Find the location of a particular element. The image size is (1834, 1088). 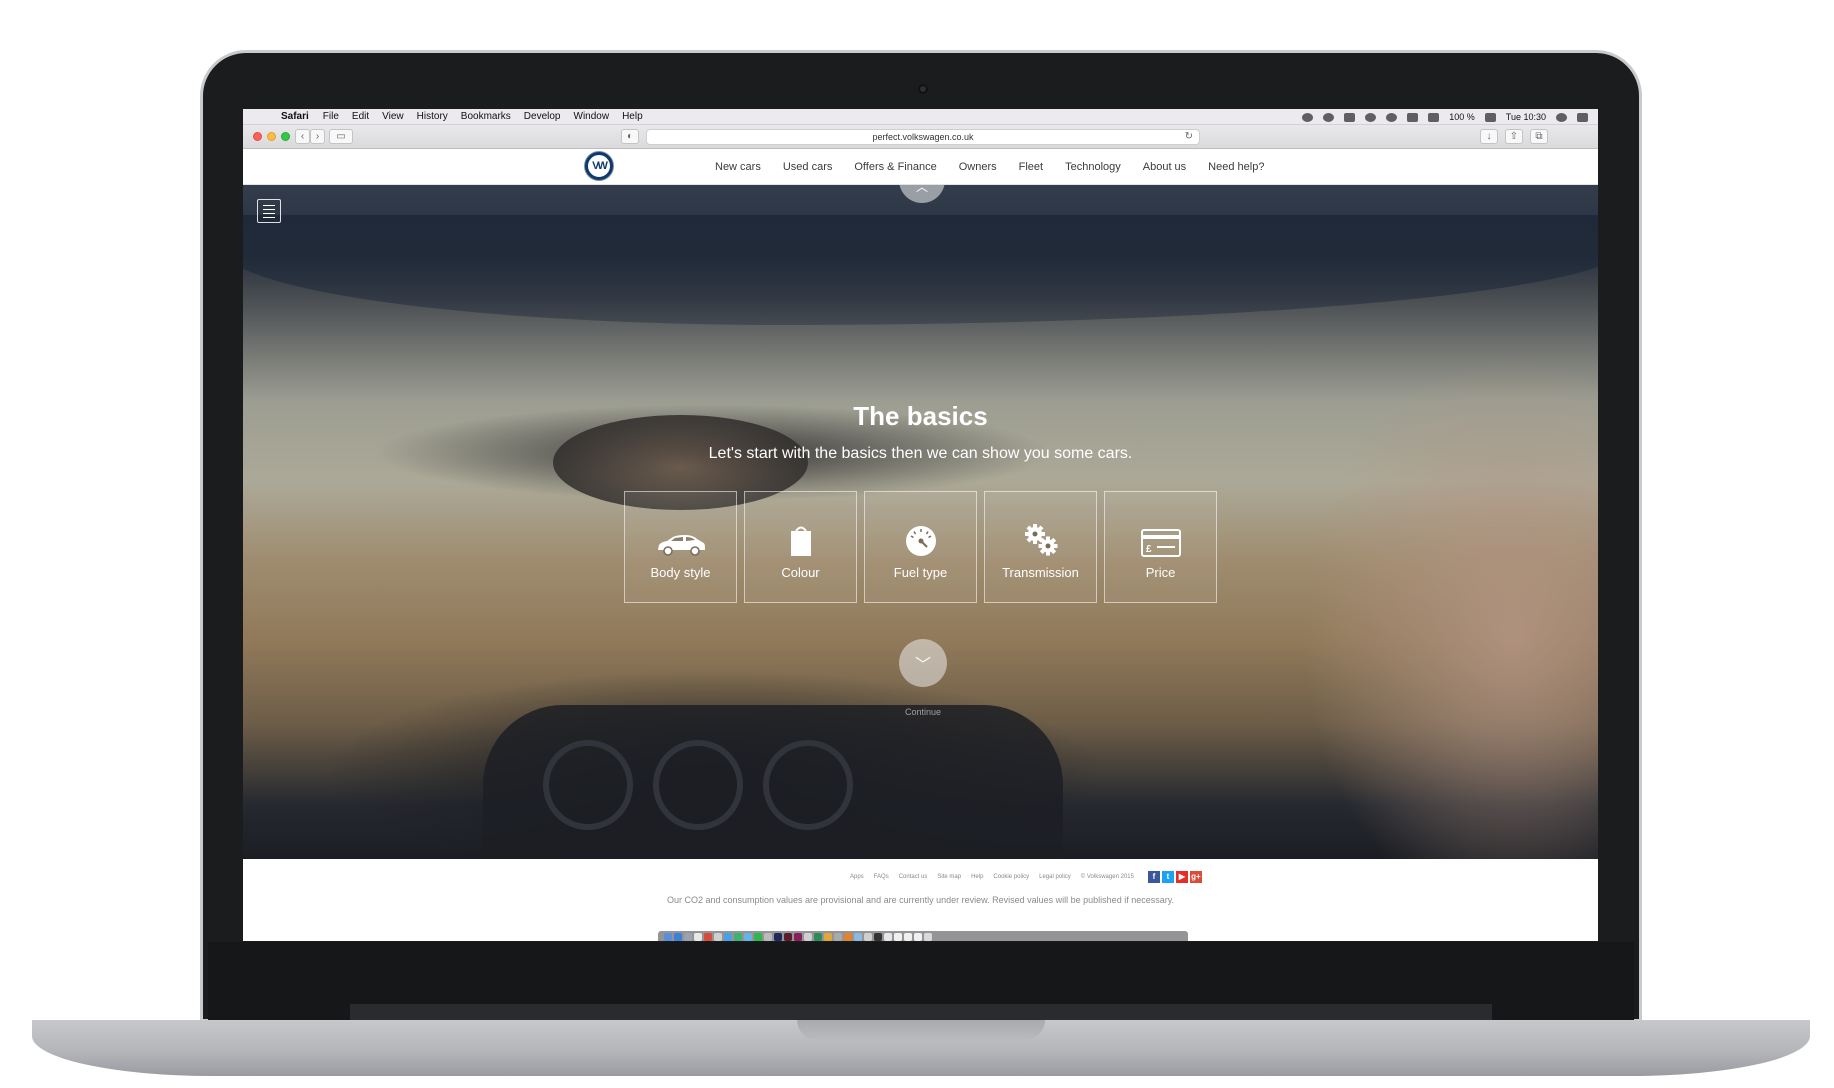

forward-button: › is located at coordinates (317, 136).